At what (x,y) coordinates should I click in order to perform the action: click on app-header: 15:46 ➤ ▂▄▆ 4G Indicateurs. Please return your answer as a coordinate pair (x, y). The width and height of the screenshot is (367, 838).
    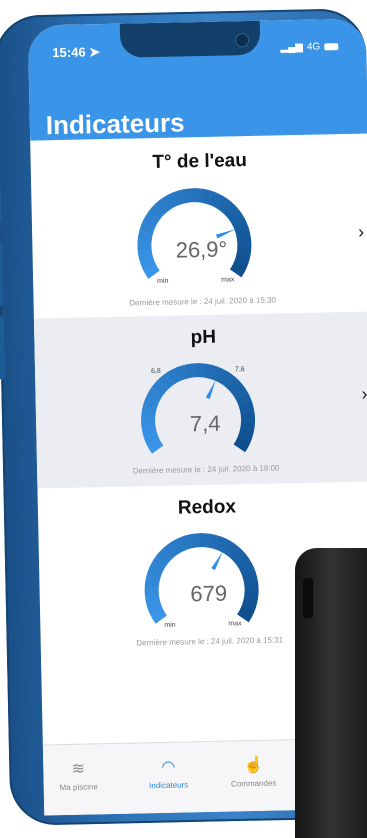
    Looking at the image, I should click on (197, 79).